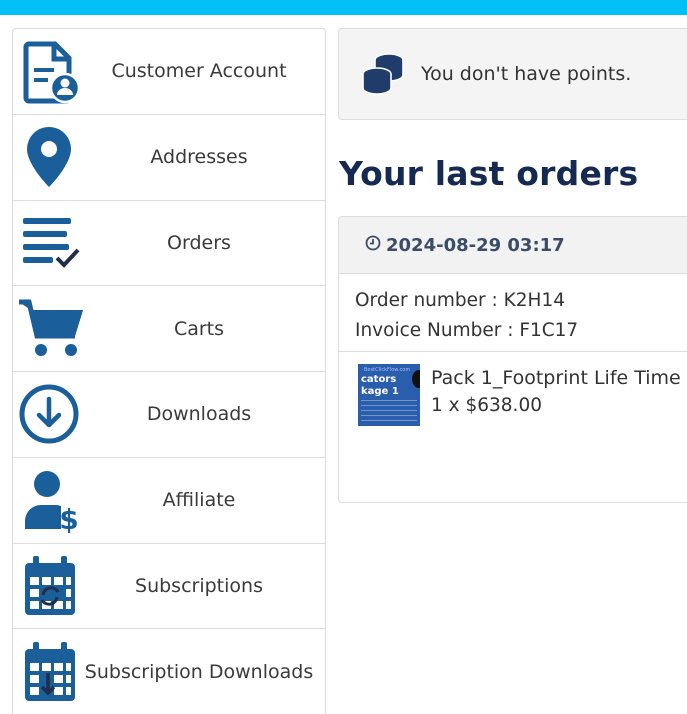 Image resolution: width=687 pixels, height=714 pixels. Describe the element at coordinates (52, 500) in the screenshot. I see `affiliate-user-dollar-icon: $` at that location.